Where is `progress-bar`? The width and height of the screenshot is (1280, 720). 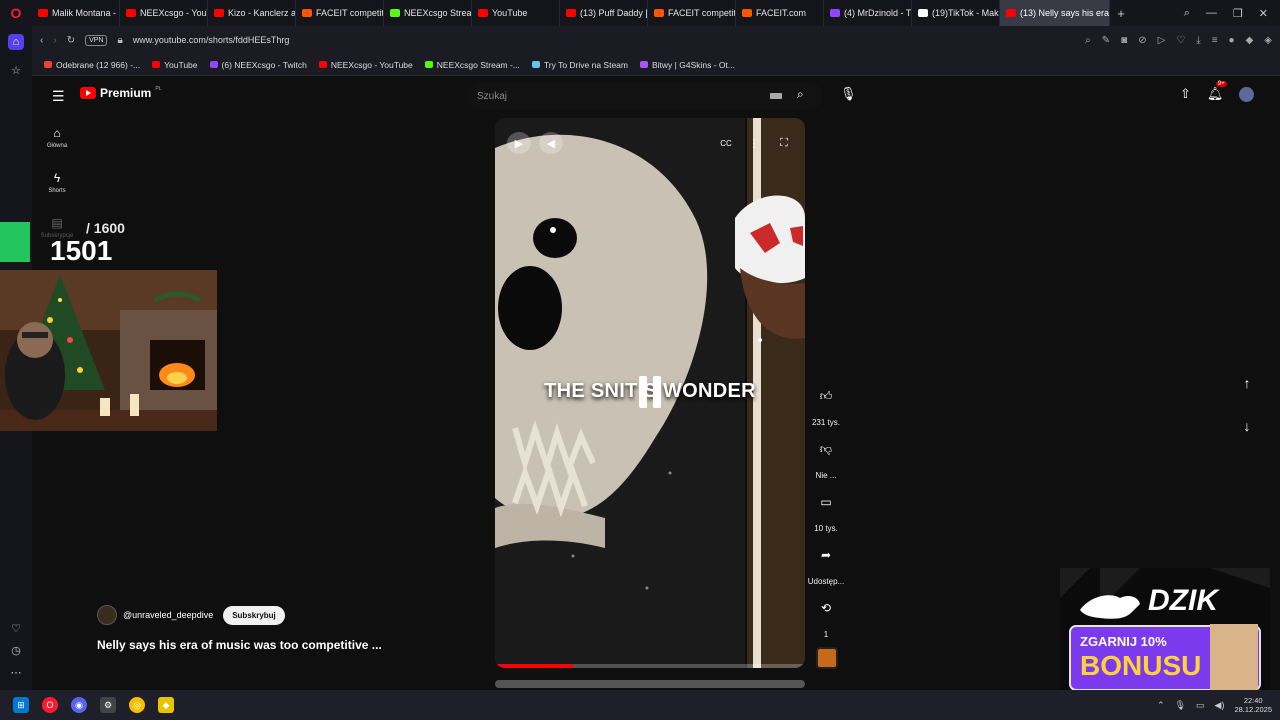 progress-bar is located at coordinates (650, 666).